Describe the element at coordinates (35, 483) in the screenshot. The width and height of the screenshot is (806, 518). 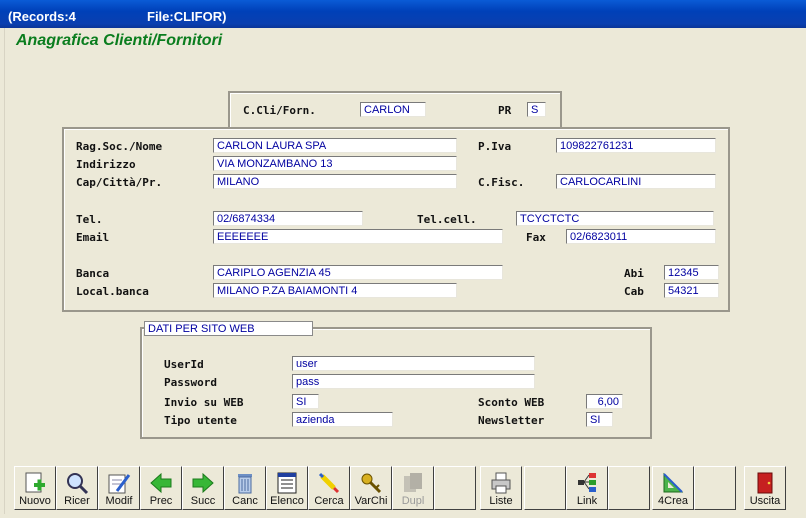
I see `new-document-icon` at that location.